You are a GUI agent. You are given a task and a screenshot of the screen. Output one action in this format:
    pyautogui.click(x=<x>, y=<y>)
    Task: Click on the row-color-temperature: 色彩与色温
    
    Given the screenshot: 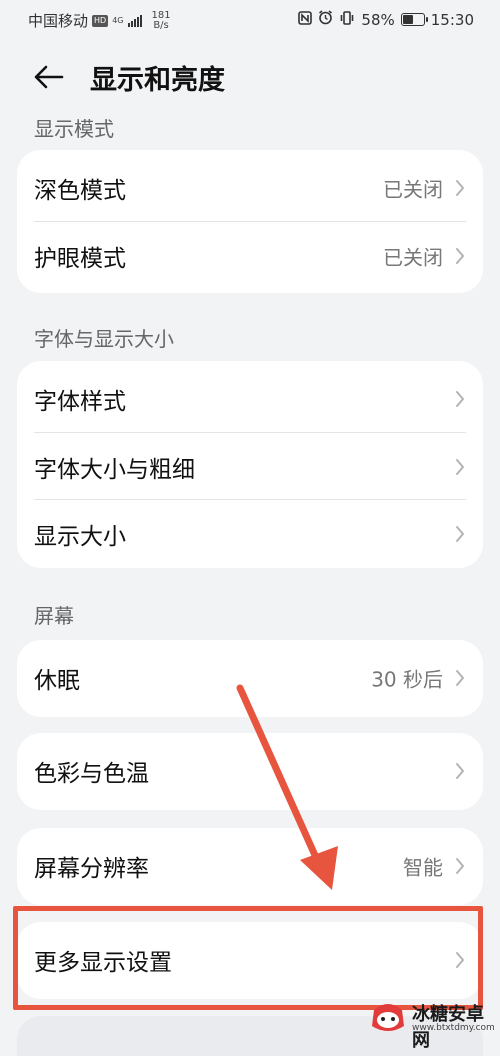 What is the action you would take?
    pyautogui.click(x=250, y=771)
    